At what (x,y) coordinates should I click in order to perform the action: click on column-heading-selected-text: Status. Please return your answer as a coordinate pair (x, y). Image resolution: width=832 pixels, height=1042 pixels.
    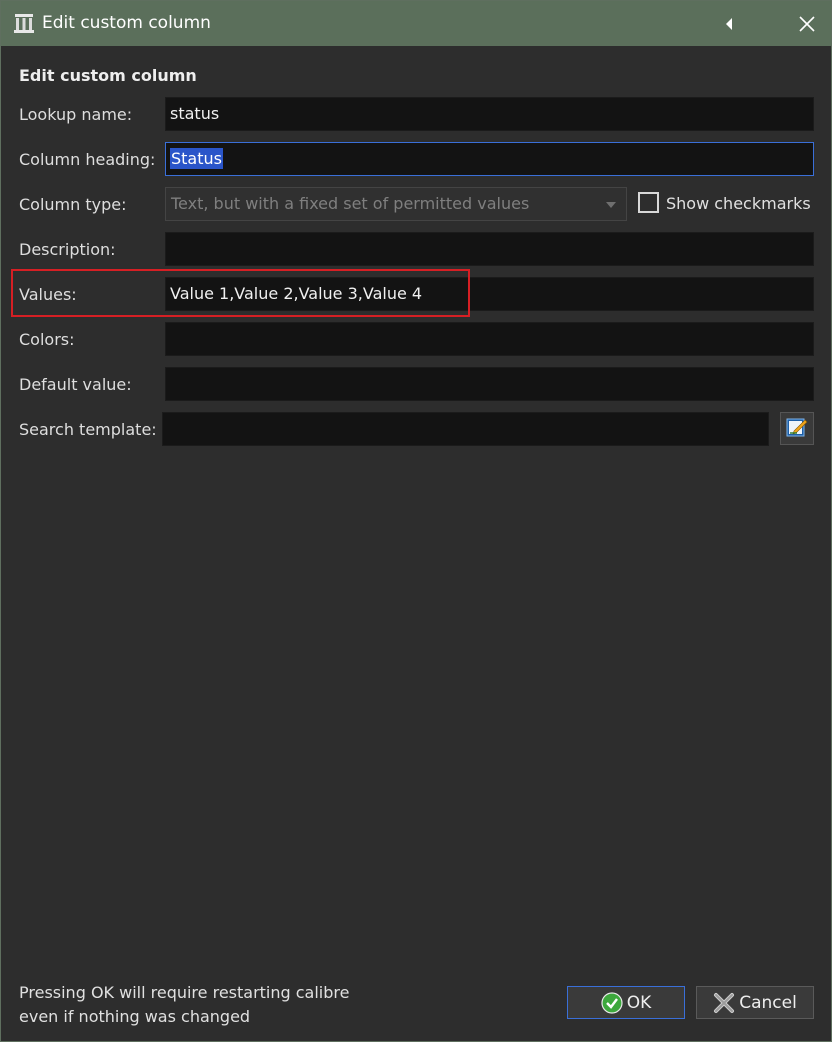
    Looking at the image, I should click on (196, 158).